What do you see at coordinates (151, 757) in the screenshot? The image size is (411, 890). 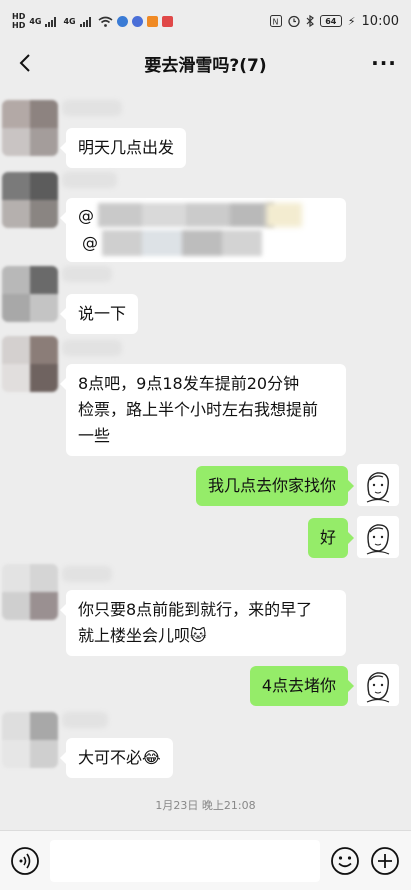 I see `laughing-emoji-icon: 😂` at bounding box center [151, 757].